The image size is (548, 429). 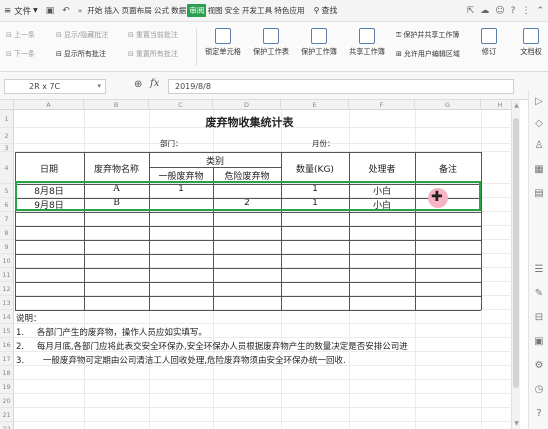 I want to click on row-header-21: 21, so click(x=7, y=415).